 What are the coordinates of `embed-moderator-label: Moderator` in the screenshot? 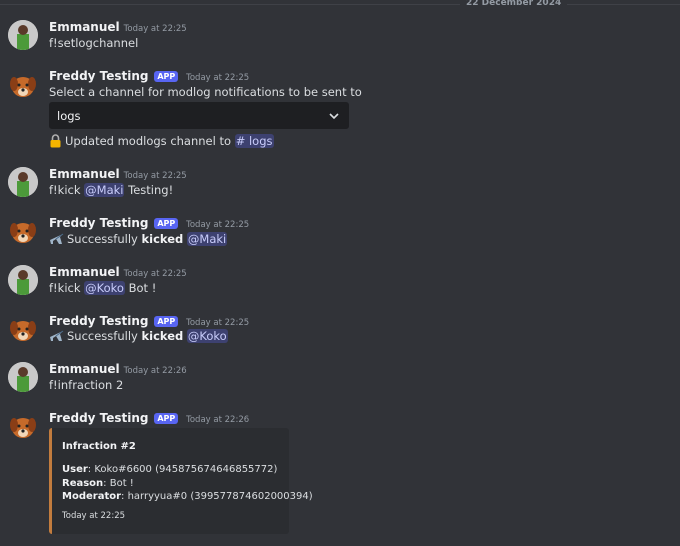 It's located at (92, 496).